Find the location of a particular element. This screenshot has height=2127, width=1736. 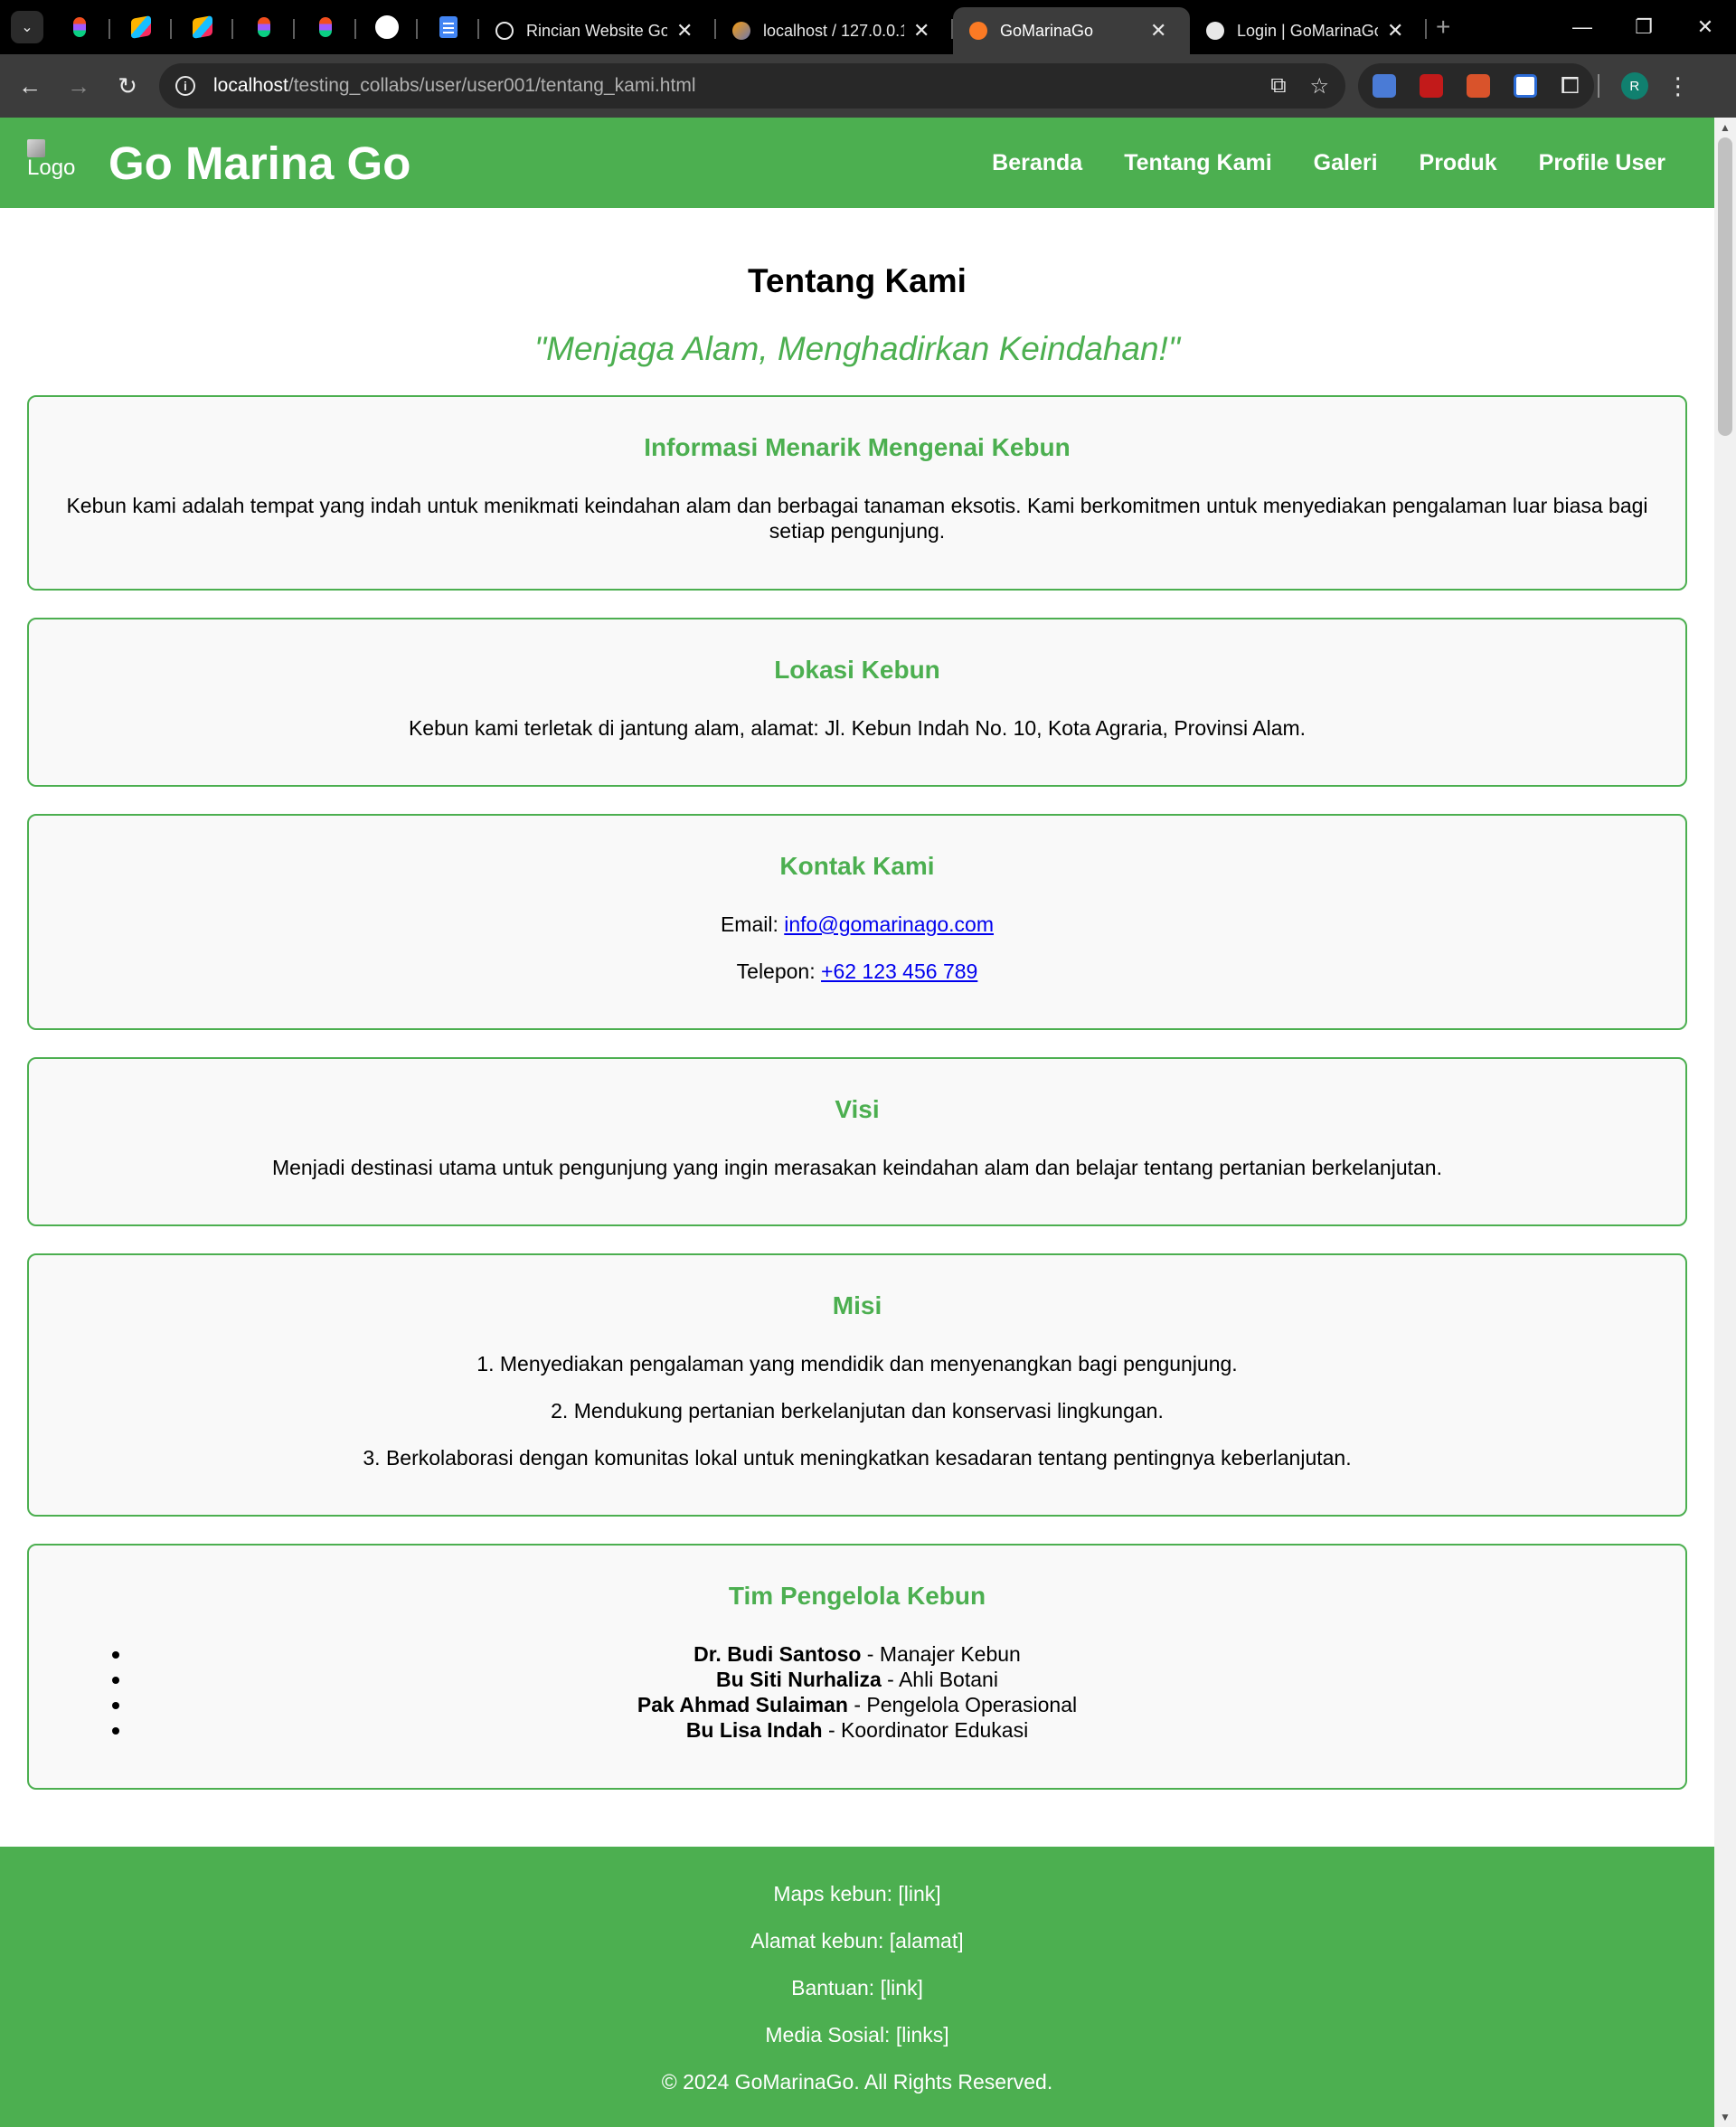

tab-title: GoMarinaGo is located at coordinates (1047, 31).